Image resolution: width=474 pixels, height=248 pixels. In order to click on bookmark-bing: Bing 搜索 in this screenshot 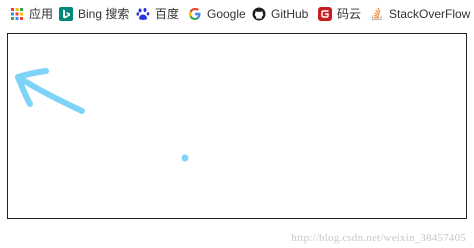, I will do `click(94, 14)`.